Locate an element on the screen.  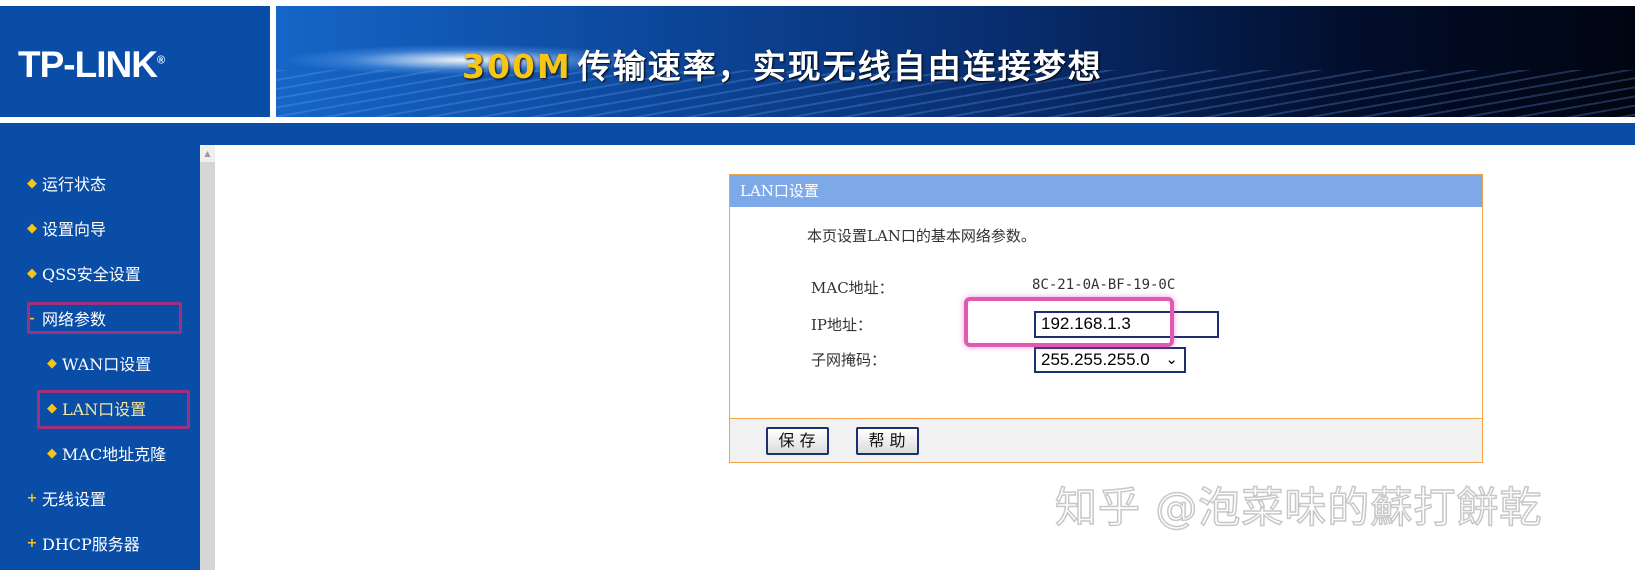
subnet-mask-label: 子网掩码： is located at coordinates (849, 360).